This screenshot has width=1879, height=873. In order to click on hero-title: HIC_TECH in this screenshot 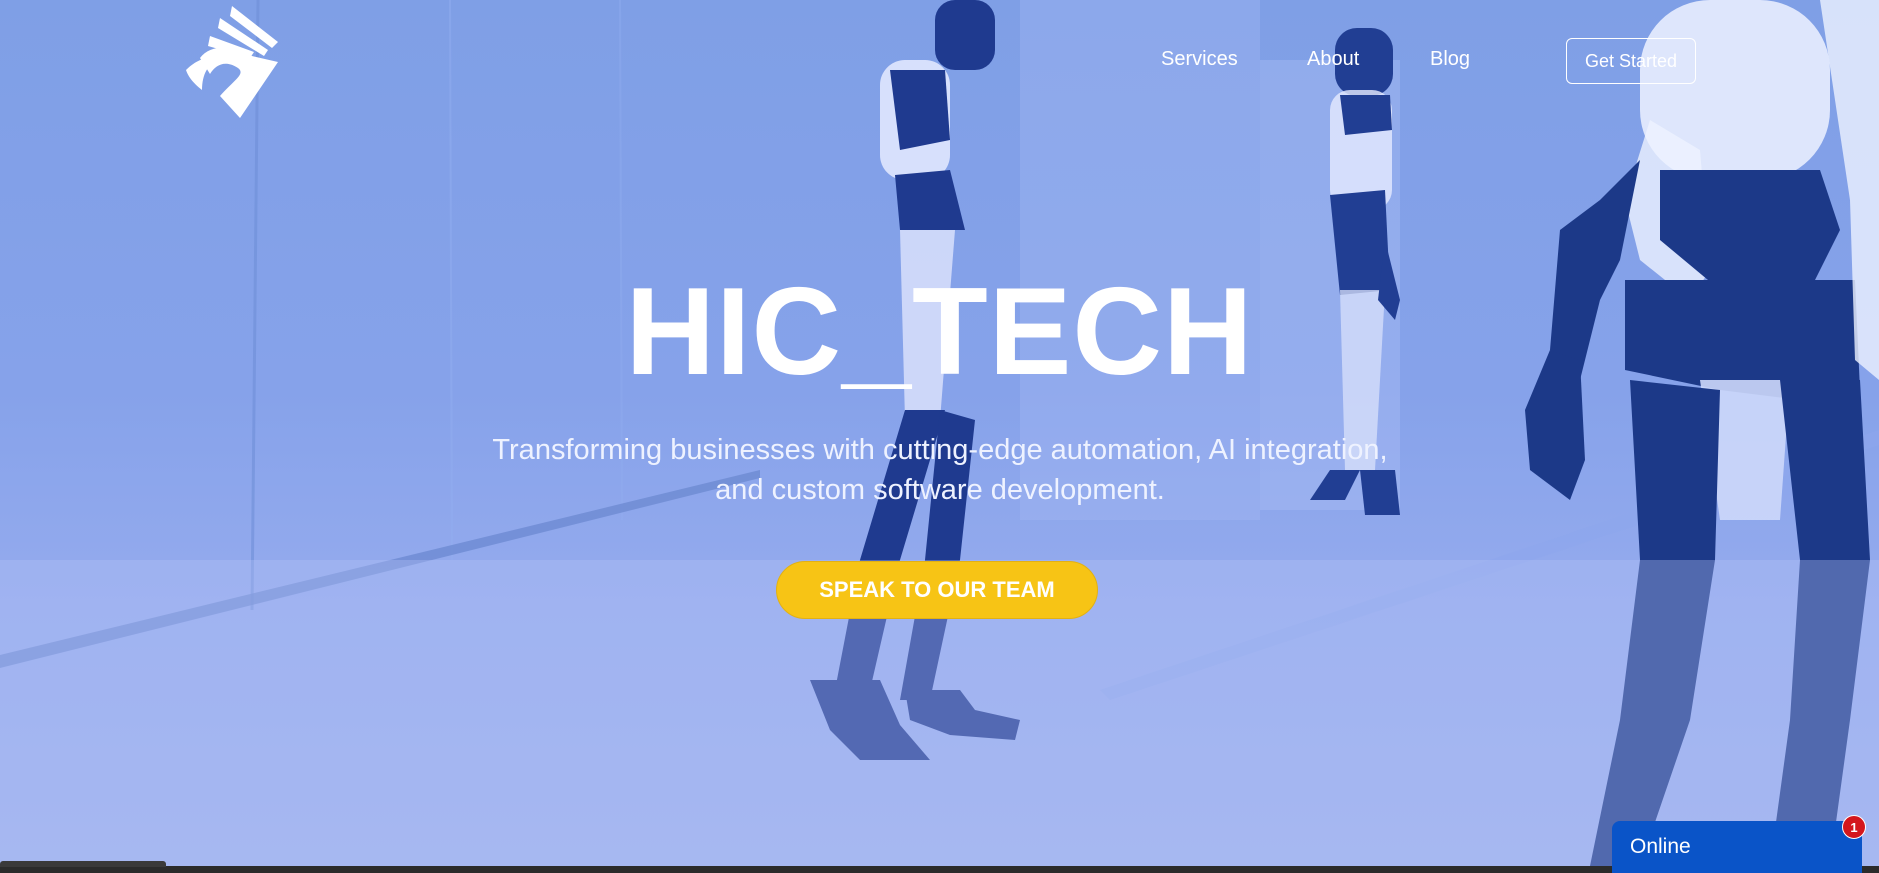, I will do `click(939, 332)`.